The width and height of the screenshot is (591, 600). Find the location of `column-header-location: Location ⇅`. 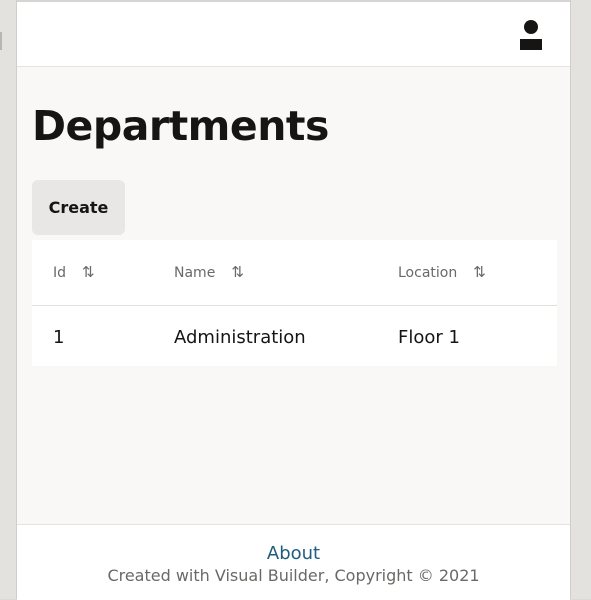

column-header-location: Location ⇅ is located at coordinates (442, 272).